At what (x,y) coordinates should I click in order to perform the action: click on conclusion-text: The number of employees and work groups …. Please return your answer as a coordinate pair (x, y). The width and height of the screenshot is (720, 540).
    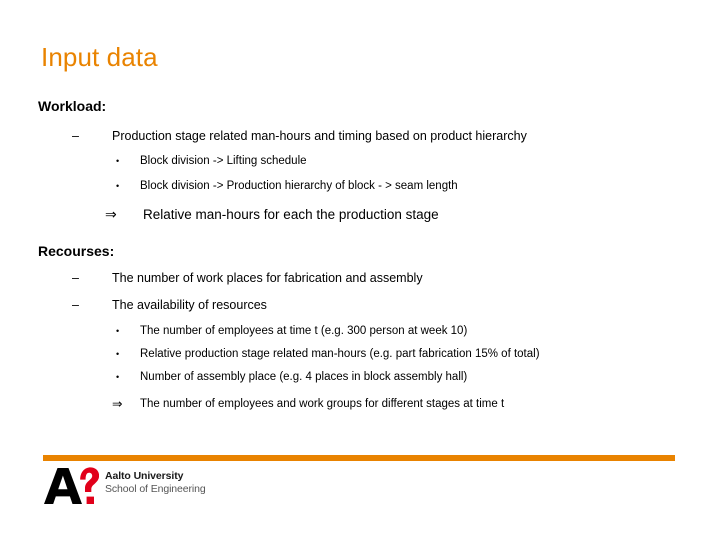
    Looking at the image, I should click on (322, 404).